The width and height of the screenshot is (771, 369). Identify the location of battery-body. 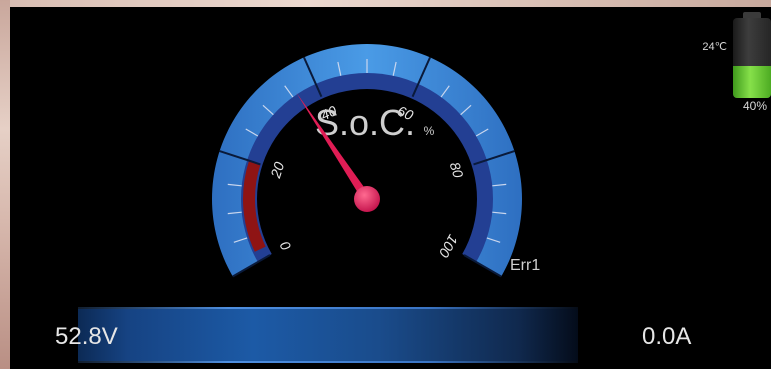
(752, 58).